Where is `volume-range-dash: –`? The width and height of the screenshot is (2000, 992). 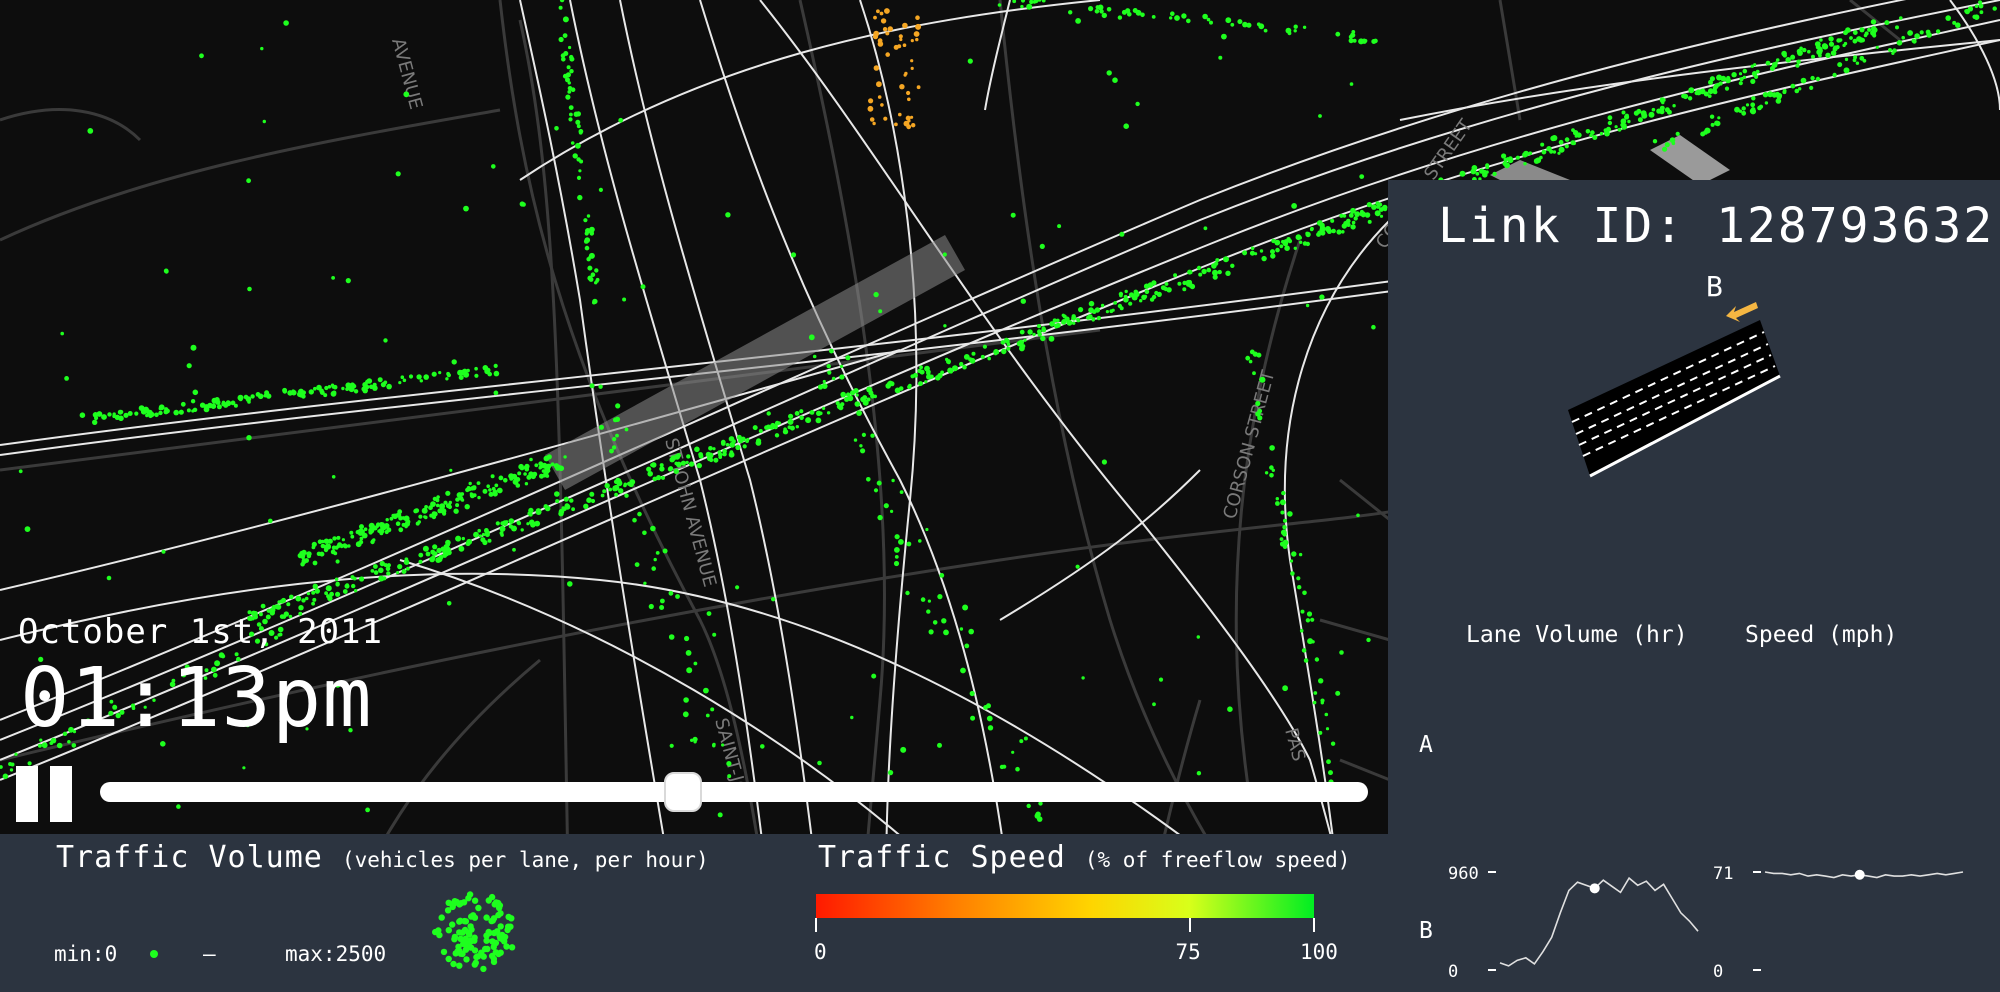
volume-range-dash: – is located at coordinates (209, 954).